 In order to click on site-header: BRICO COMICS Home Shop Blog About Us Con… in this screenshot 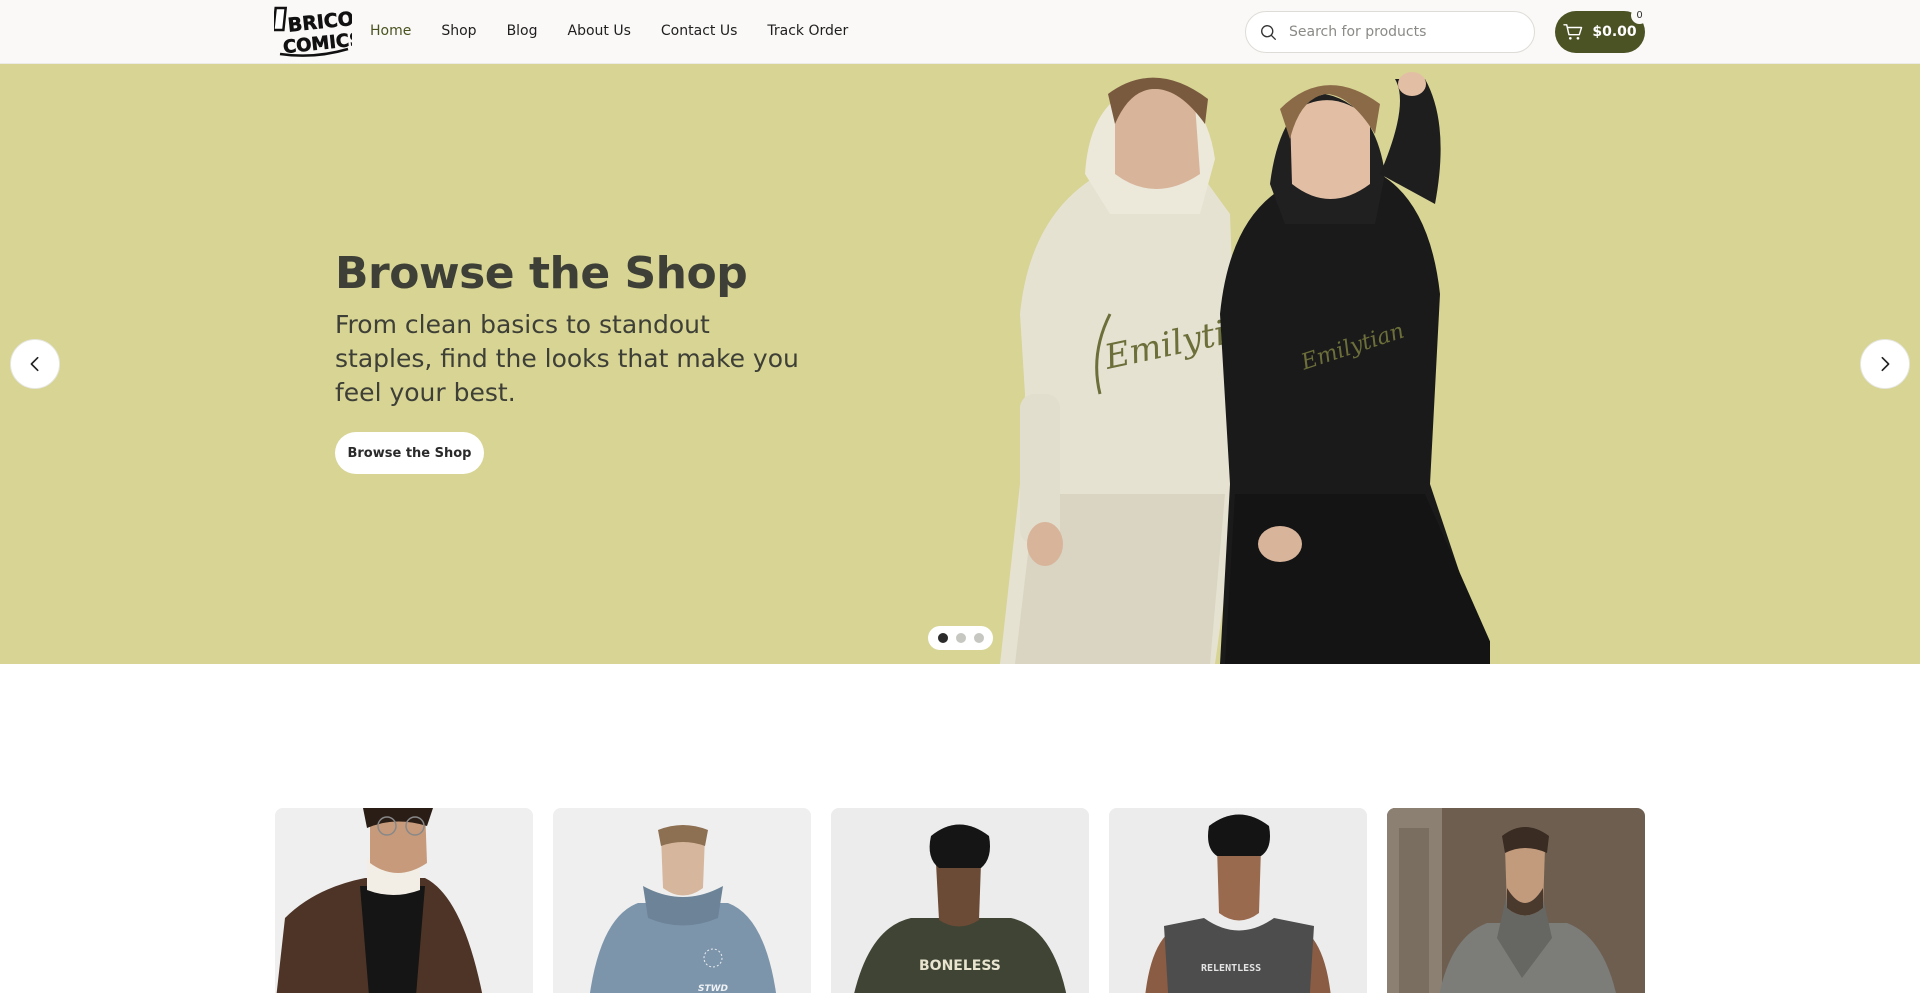, I will do `click(960, 32)`.